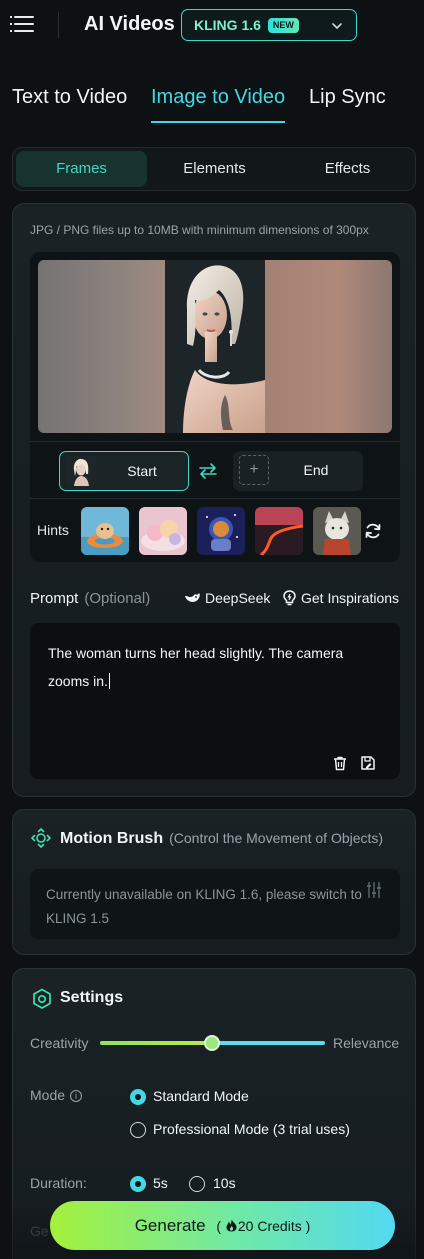 This screenshot has width=424, height=1259. I want to click on page-title: AI Videos, so click(129, 24).